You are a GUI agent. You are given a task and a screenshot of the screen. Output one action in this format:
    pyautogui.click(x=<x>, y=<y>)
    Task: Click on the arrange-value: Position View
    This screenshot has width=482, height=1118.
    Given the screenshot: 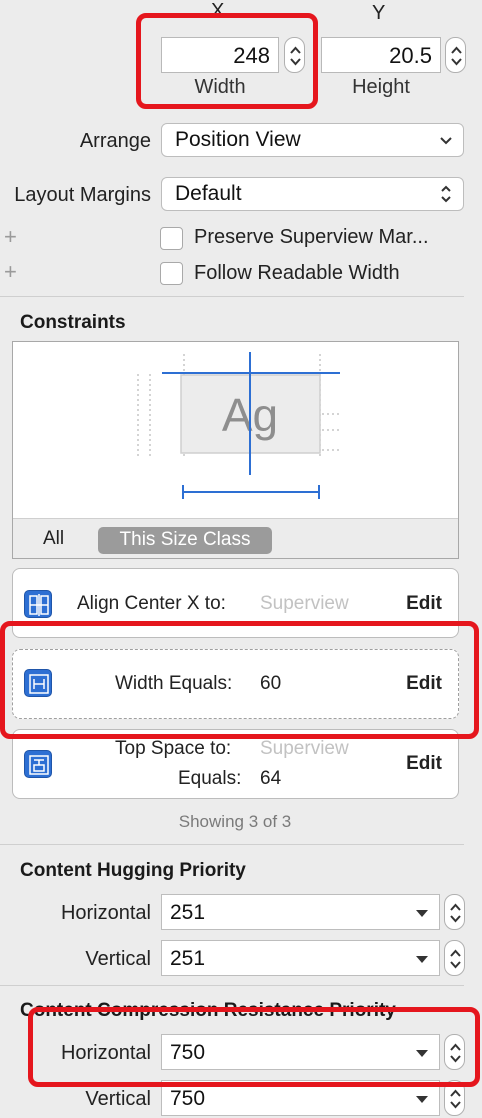 What is the action you would take?
    pyautogui.click(x=238, y=139)
    